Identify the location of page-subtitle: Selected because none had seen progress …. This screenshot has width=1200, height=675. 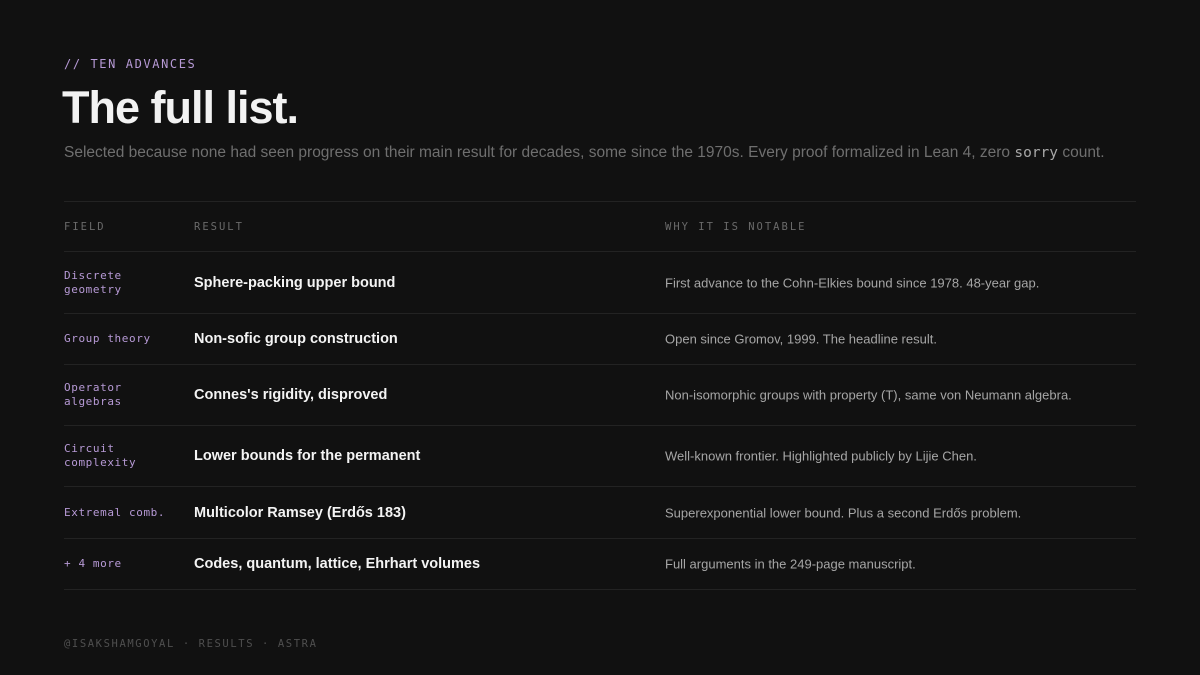
(584, 153).